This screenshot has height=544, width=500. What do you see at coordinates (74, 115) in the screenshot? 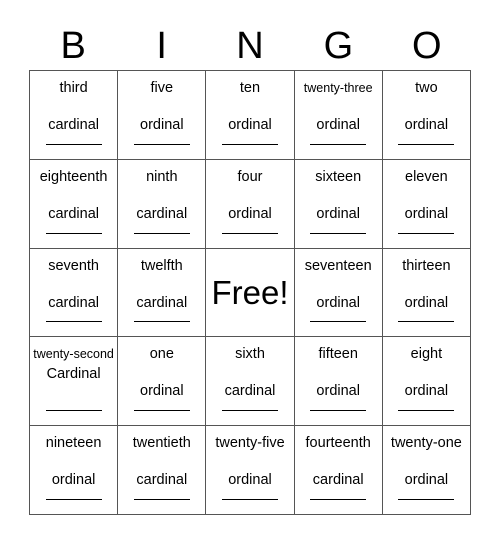
I see `bingo-cell: third cardinal` at bounding box center [74, 115].